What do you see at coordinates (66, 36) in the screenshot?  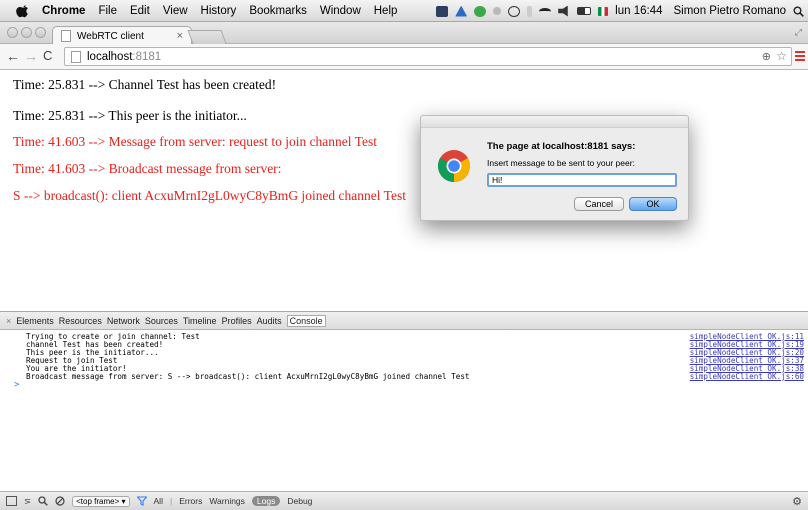 I see `page-favicon-icon` at bounding box center [66, 36].